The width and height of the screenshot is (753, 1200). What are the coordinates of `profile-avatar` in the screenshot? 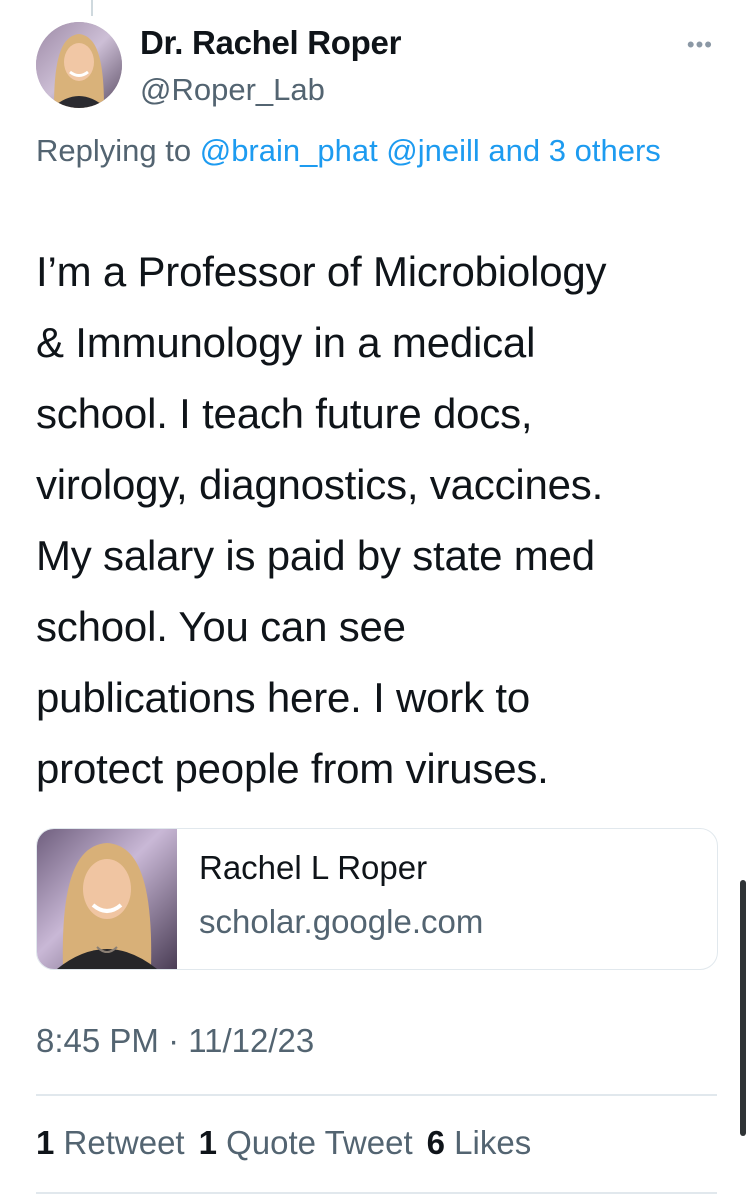 It's located at (79, 65).